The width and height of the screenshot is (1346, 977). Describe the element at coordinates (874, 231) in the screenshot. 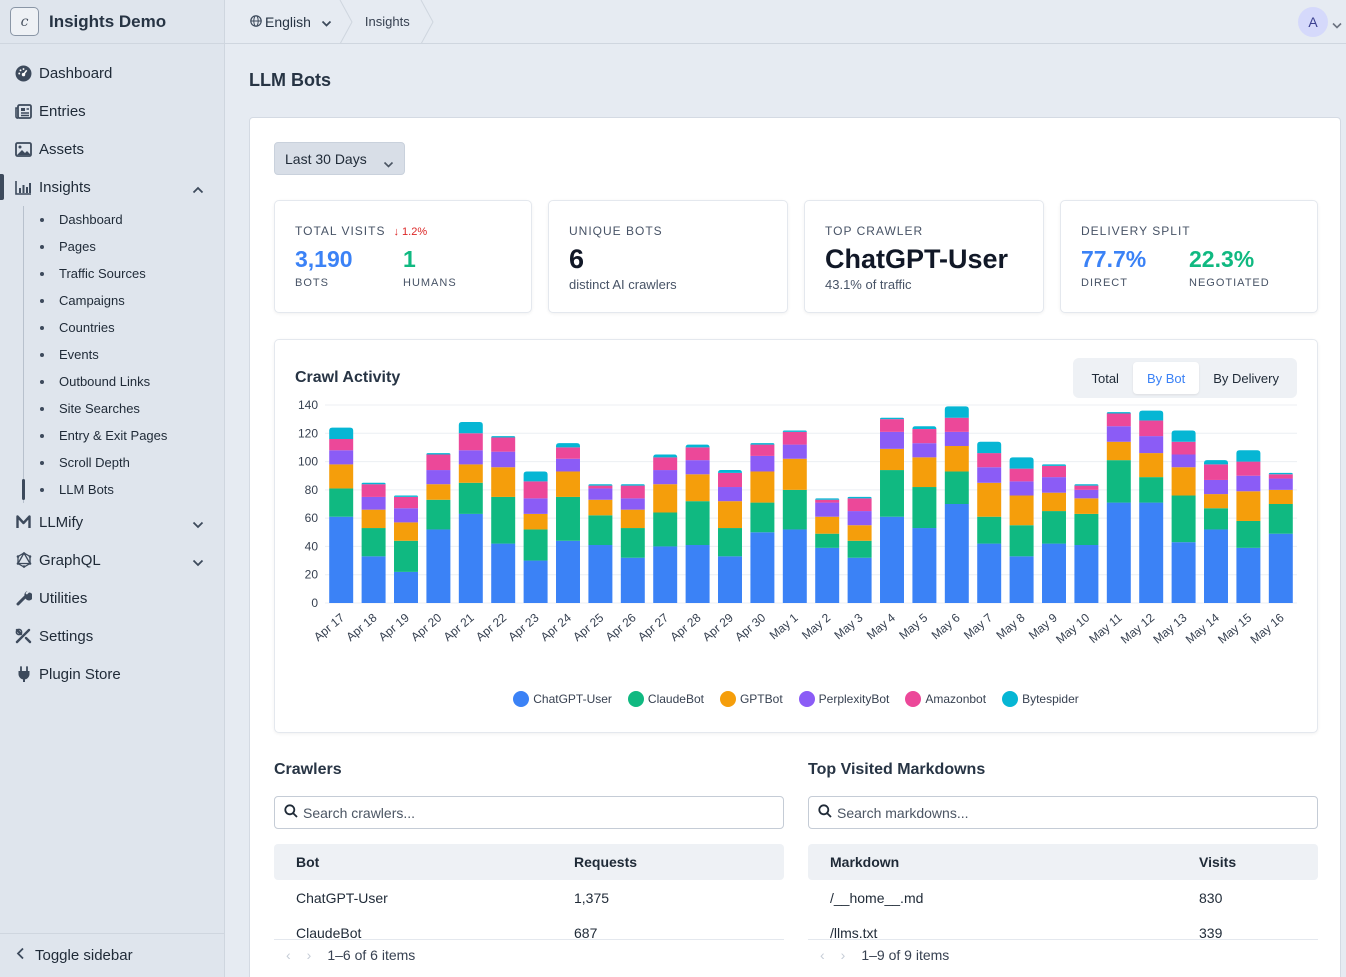

I see `stat-label: Top Crawler` at that location.